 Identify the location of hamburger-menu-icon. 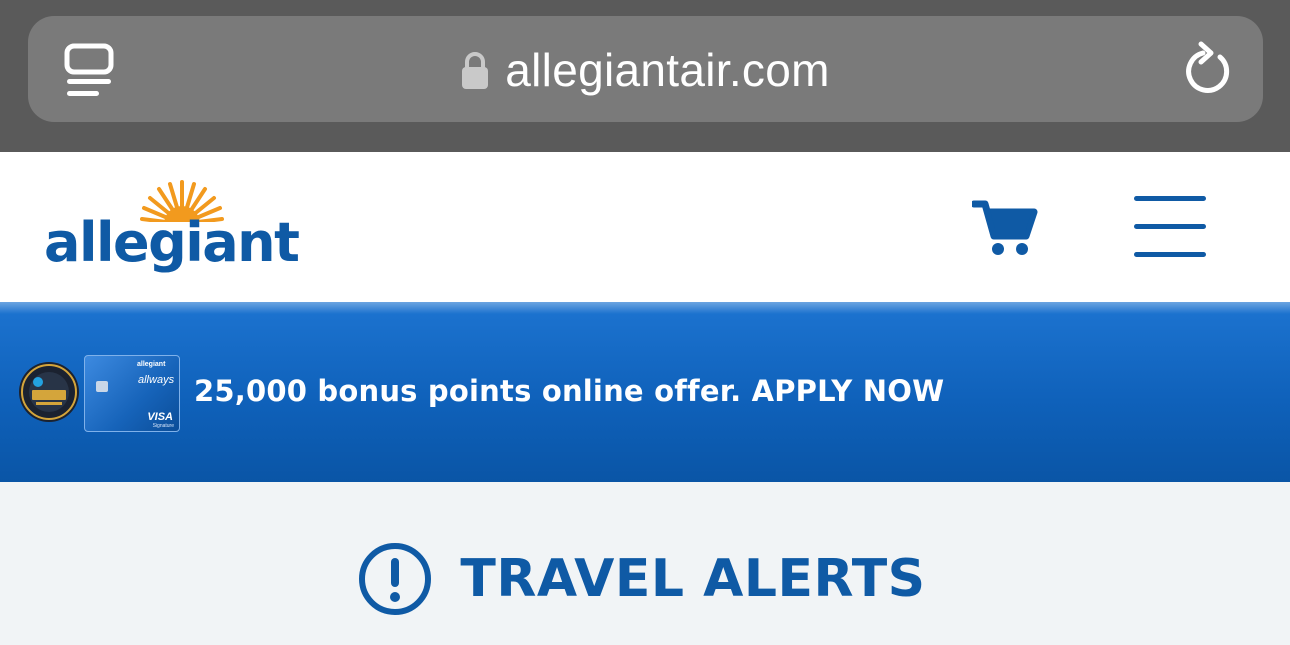
(1170, 227).